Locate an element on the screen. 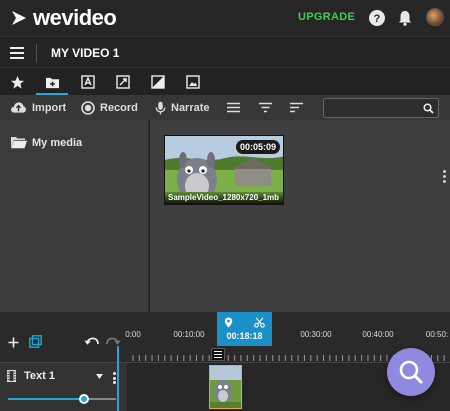  top-bar: wevideo UPGRADE ? is located at coordinates (225, 18).